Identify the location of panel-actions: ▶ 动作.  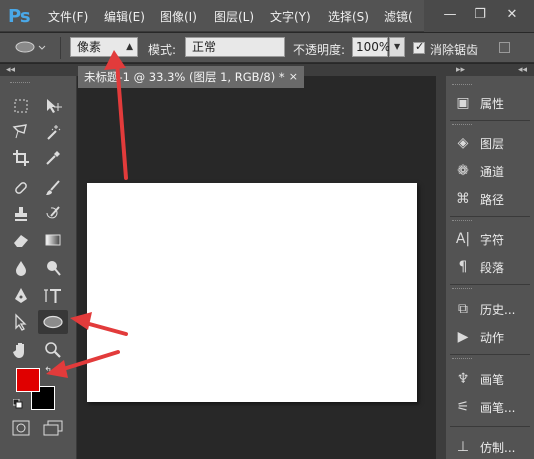
(490, 337).